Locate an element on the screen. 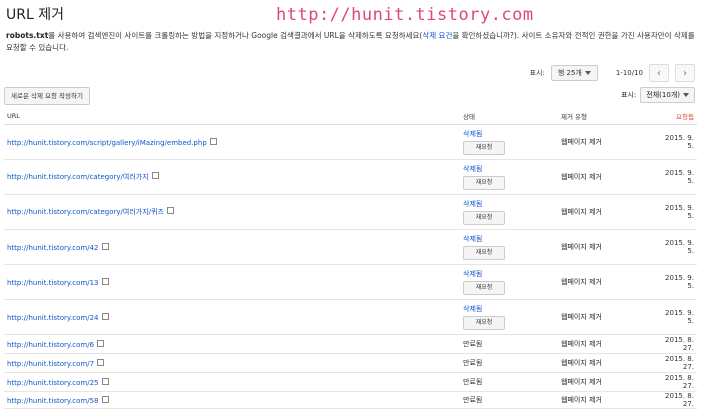 The image size is (701, 409). next-page-button: › is located at coordinates (685, 73).